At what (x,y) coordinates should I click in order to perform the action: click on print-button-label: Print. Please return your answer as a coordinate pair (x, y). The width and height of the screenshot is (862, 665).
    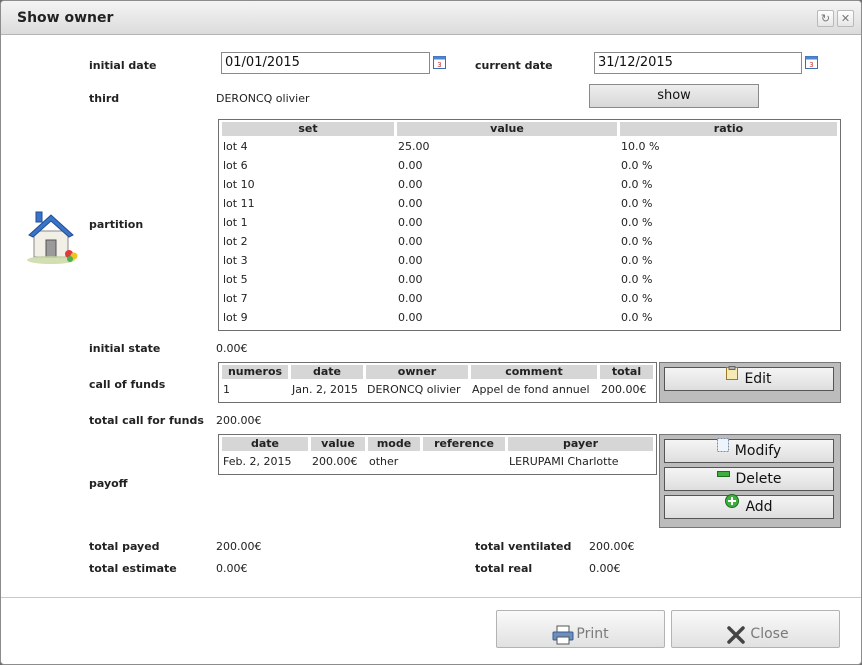
    Looking at the image, I should click on (592, 634).